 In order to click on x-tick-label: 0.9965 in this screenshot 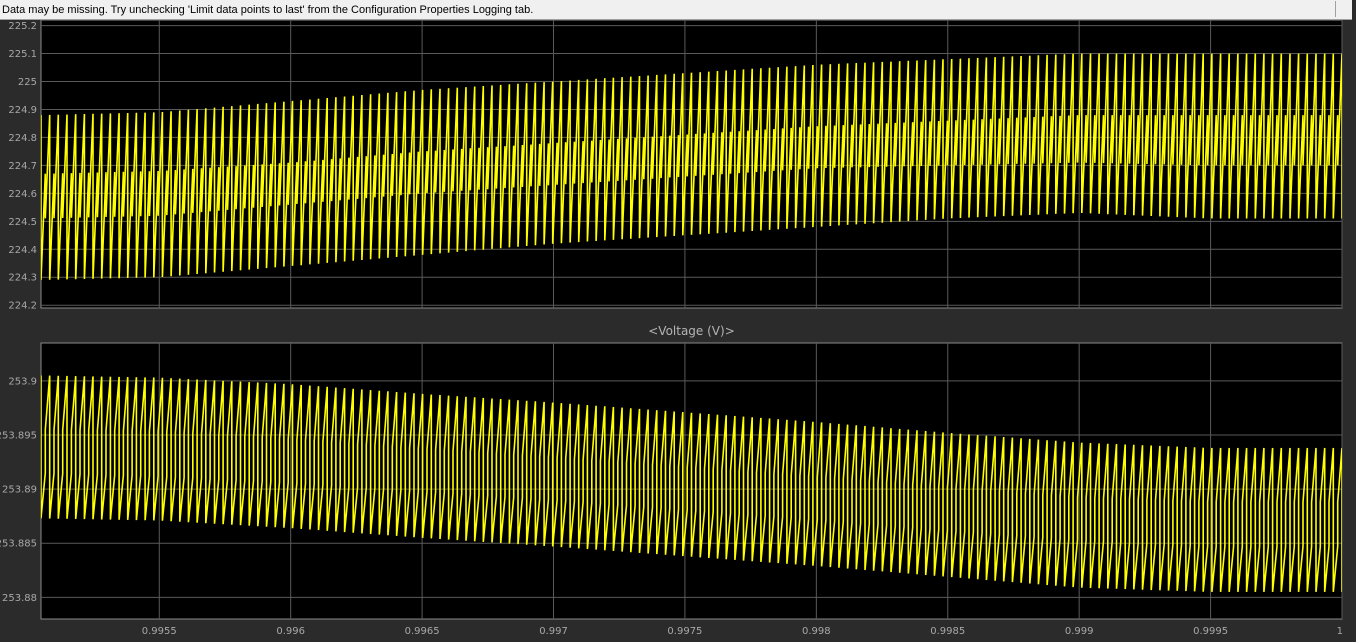, I will do `click(422, 631)`.